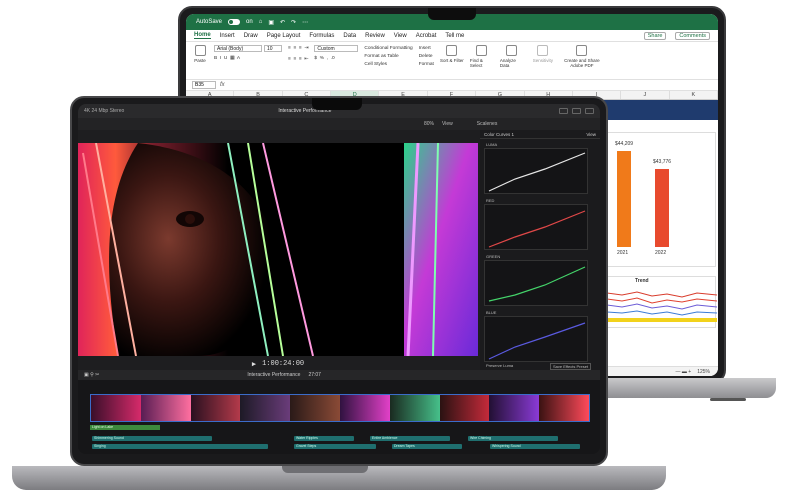 The image size is (800, 498). Describe the element at coordinates (499, 134) in the screenshot. I see `color-curves-title: Color Curves 1` at that location.